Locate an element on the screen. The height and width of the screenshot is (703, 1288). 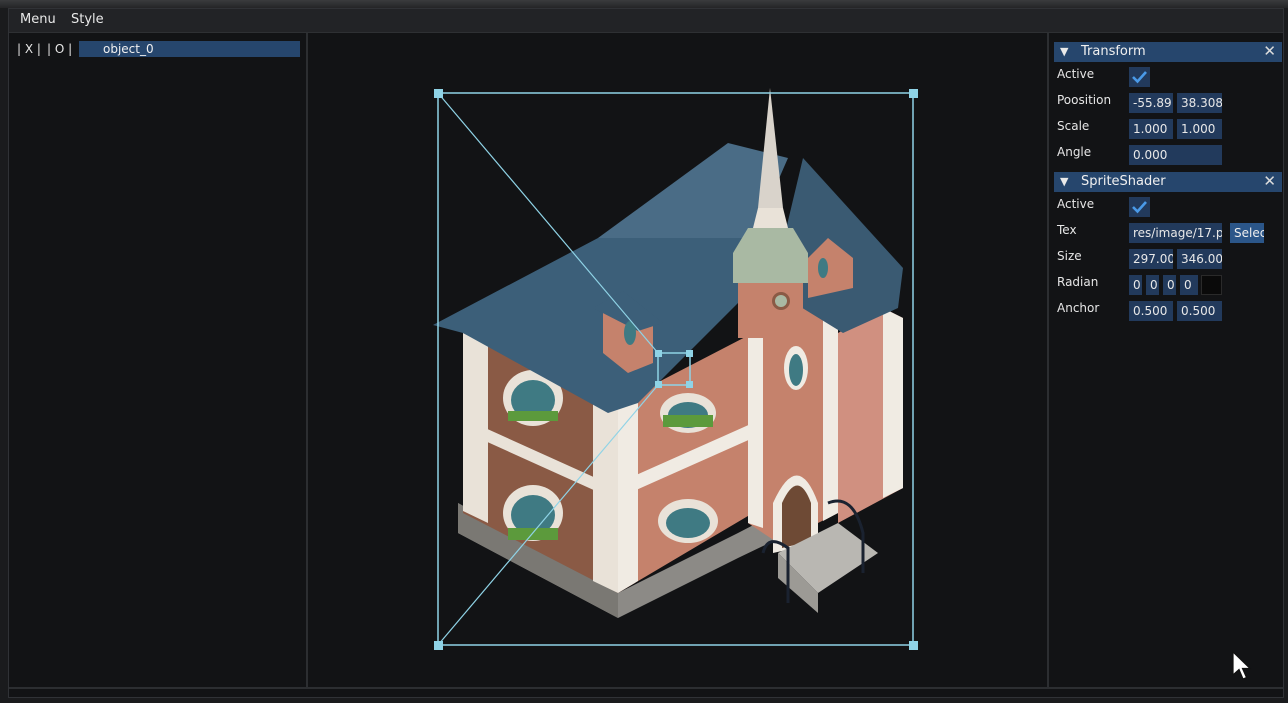
shader-size-label: Size is located at coordinates (1069, 256).